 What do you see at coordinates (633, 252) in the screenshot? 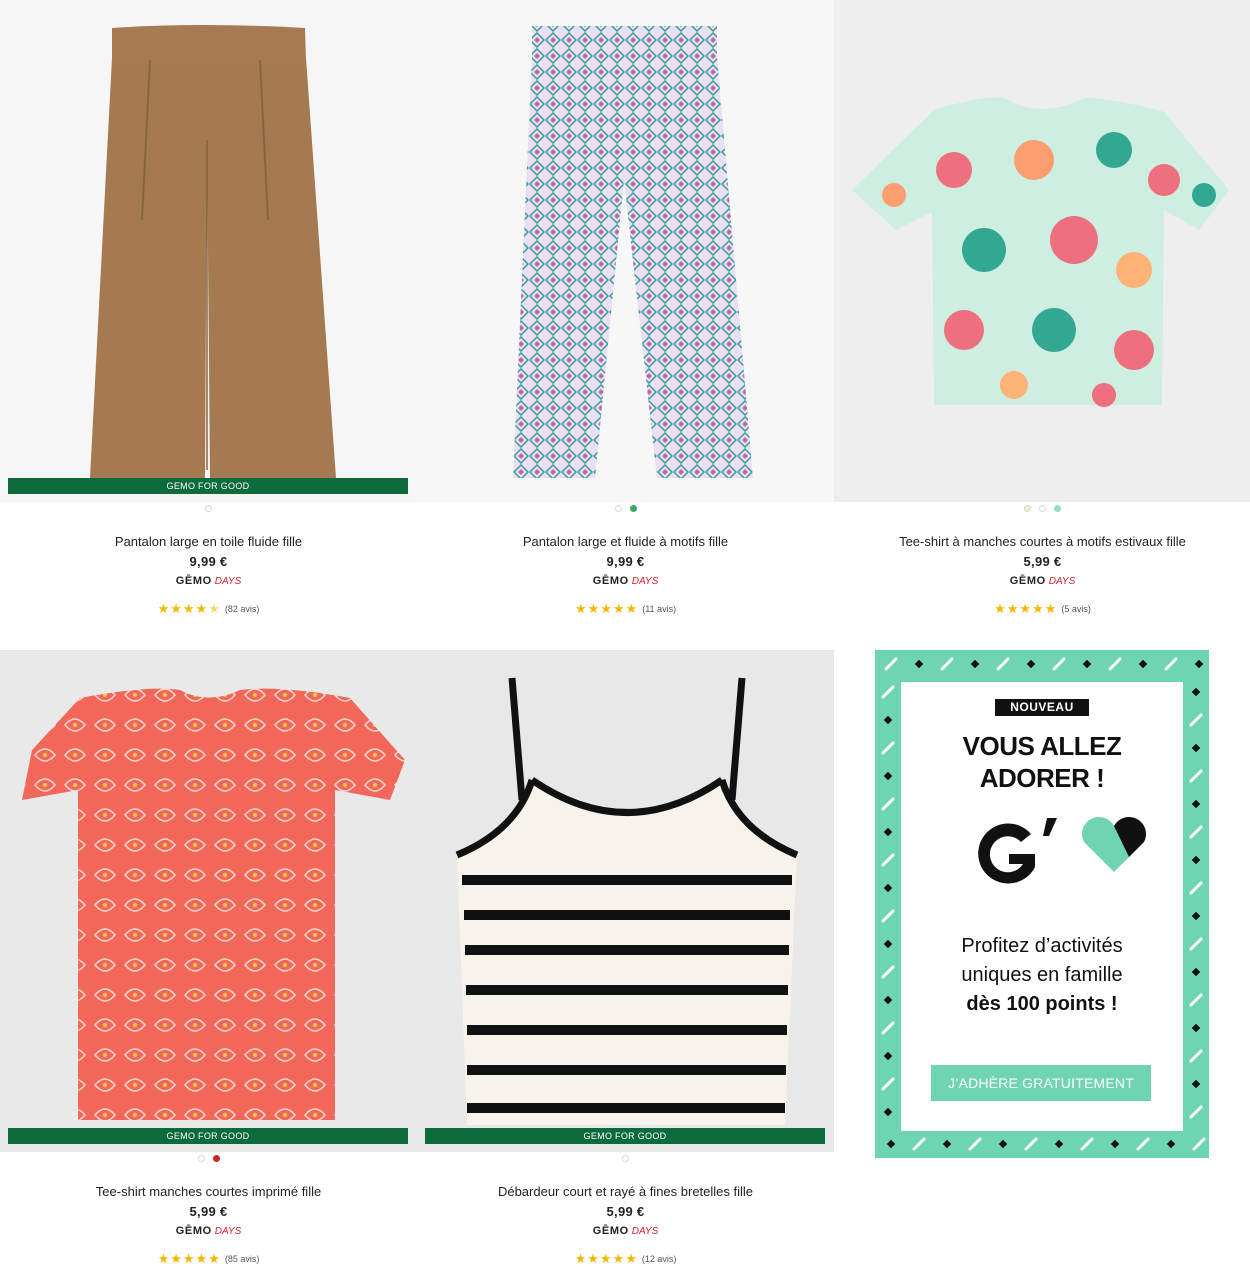
I see `patterned-pants-image` at bounding box center [633, 252].